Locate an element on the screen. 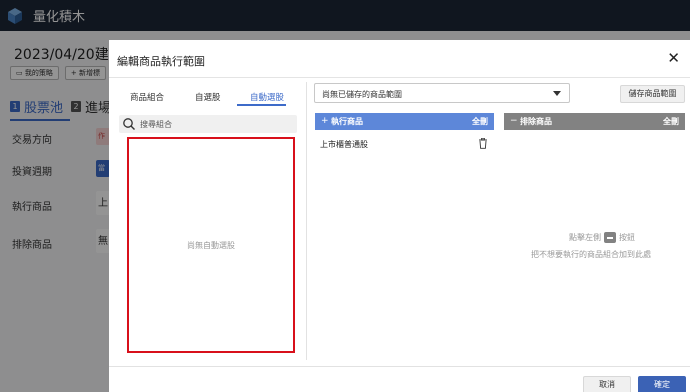 The image size is (690, 392). cancel-button: 取消 is located at coordinates (607, 384).